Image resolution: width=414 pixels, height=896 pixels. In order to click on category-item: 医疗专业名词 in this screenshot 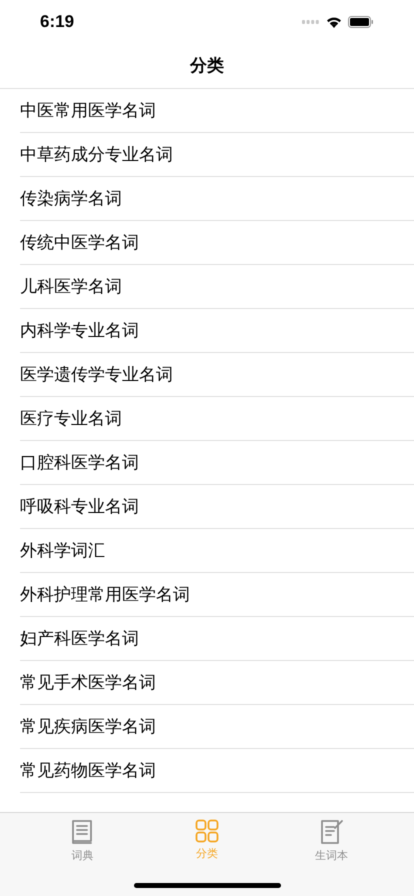, I will do `click(71, 419)`.